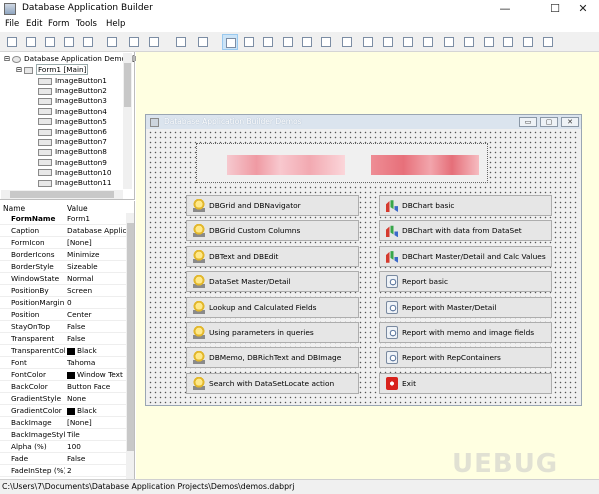  Describe the element at coordinates (96, 363) in the screenshot. I see `property-value: Tahoma` at that location.